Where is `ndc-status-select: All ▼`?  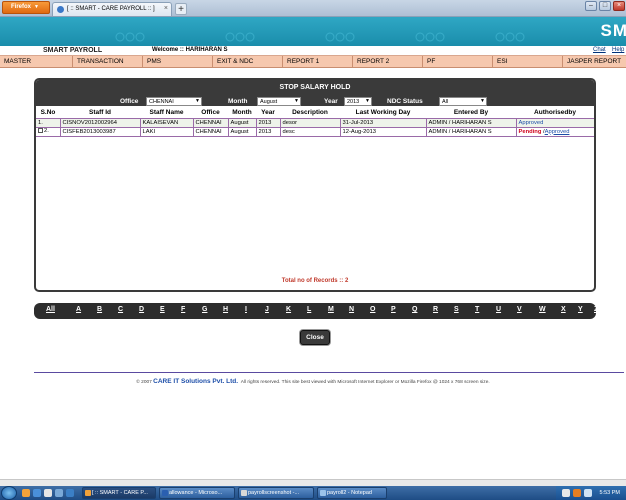
ndc-status-select: All ▼ is located at coordinates (463, 101).